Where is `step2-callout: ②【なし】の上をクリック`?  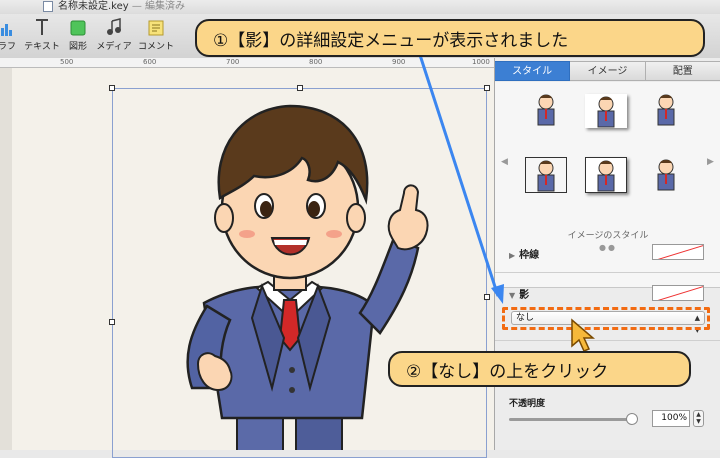
step2-callout: ②【なし】の上をクリック is located at coordinates (539, 369).